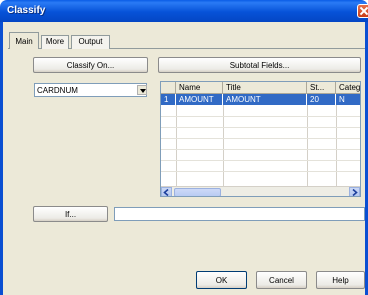 Image resolution: width=368 pixels, height=295 pixels. I want to click on cancel-button-label: Cancel, so click(281, 280).